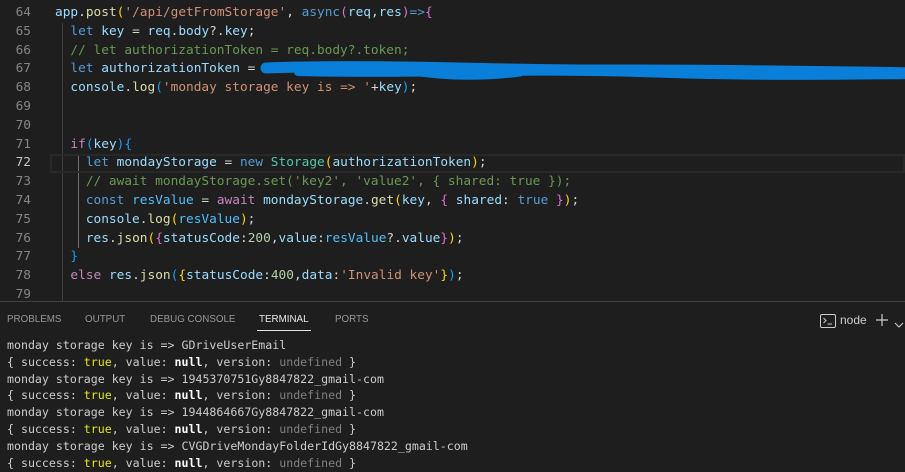 This screenshot has width=905, height=472. I want to click on line-number: 72, so click(23, 163).